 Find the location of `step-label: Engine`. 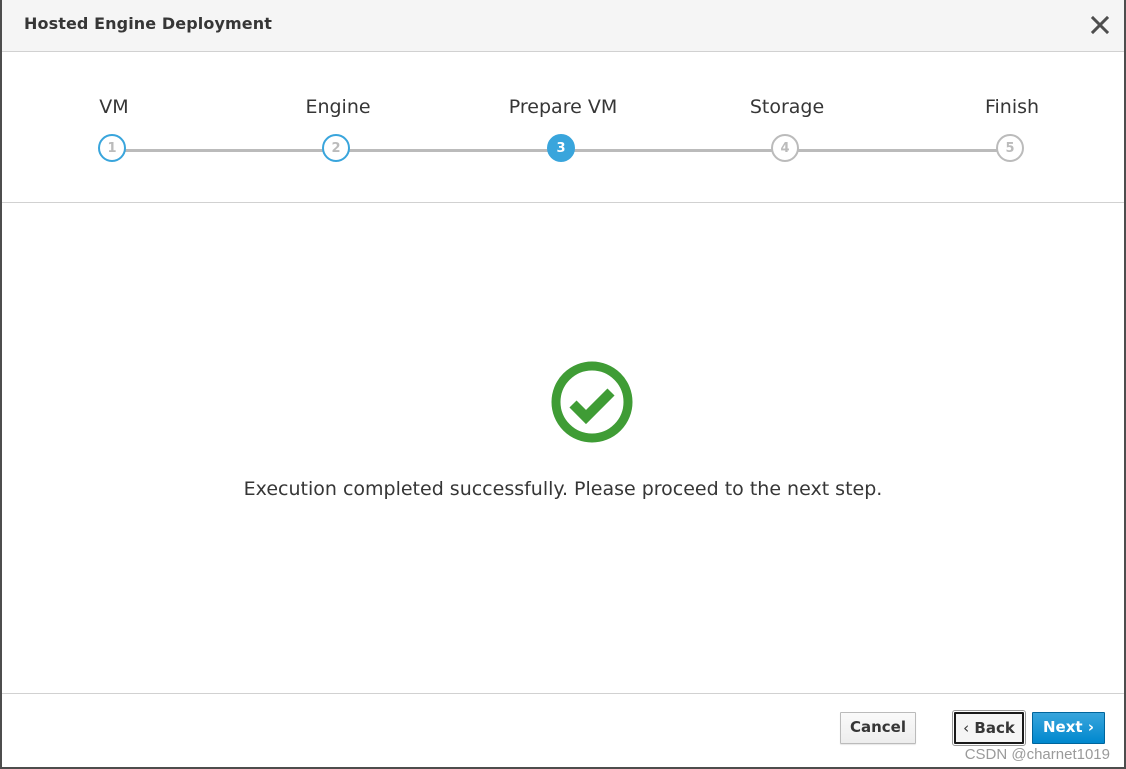

step-label: Engine is located at coordinates (338, 107).